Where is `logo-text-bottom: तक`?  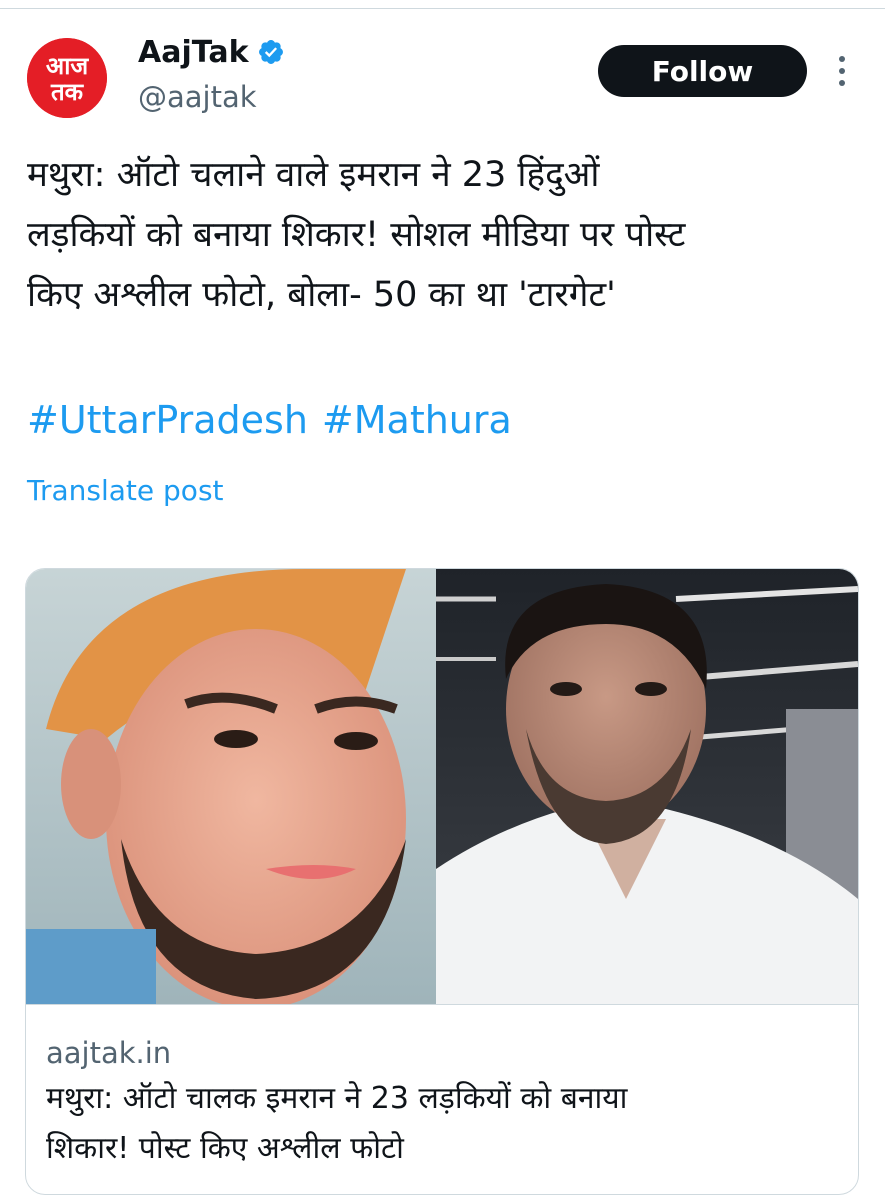 logo-text-bottom: तक is located at coordinates (67, 92).